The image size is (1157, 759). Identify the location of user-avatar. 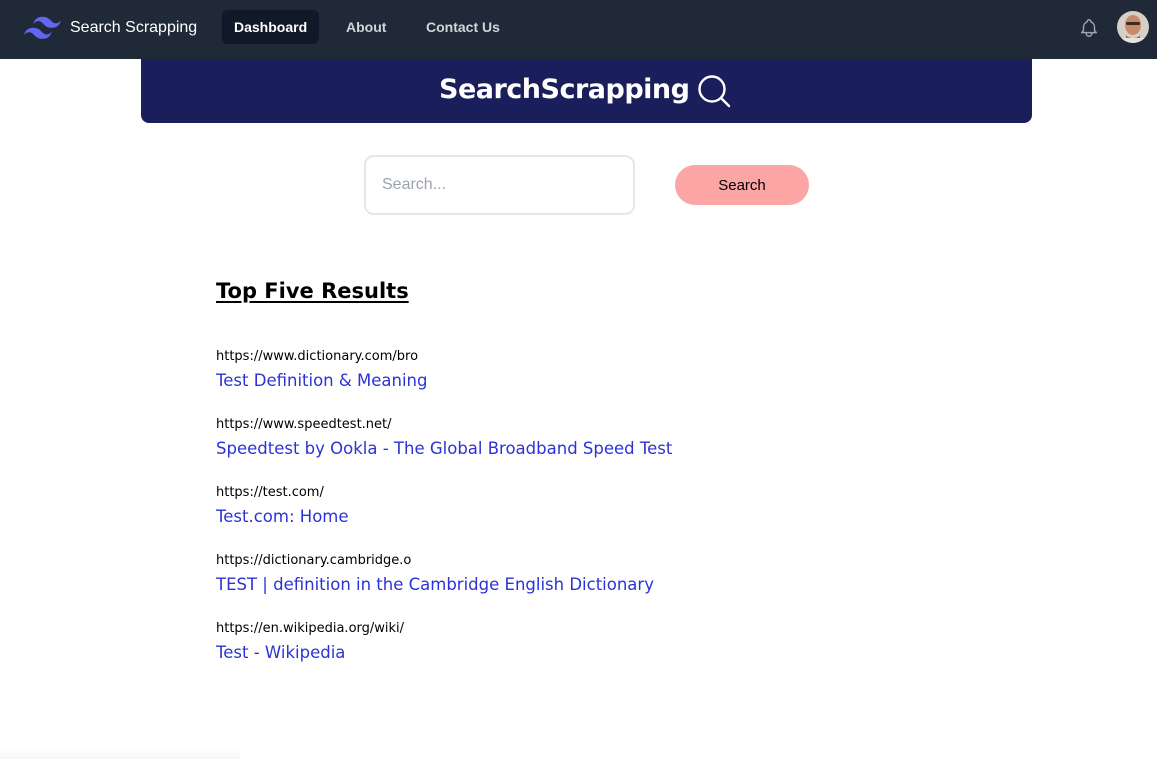
(1133, 27).